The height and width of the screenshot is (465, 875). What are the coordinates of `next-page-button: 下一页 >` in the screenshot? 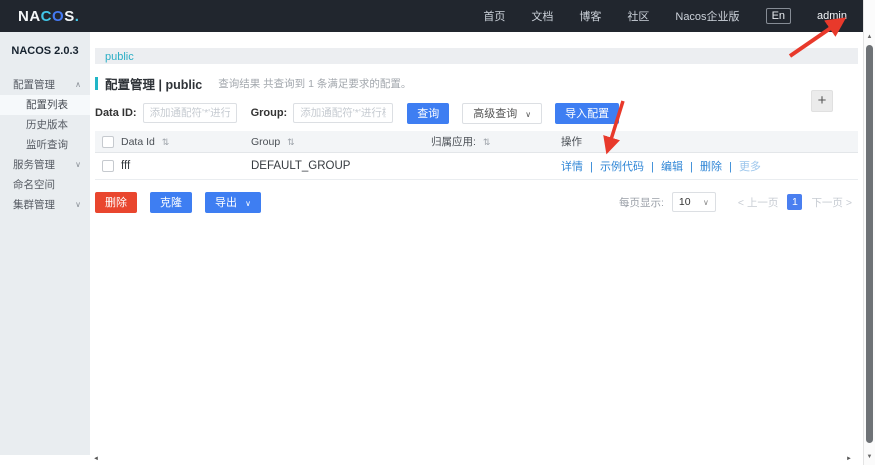 It's located at (831, 202).